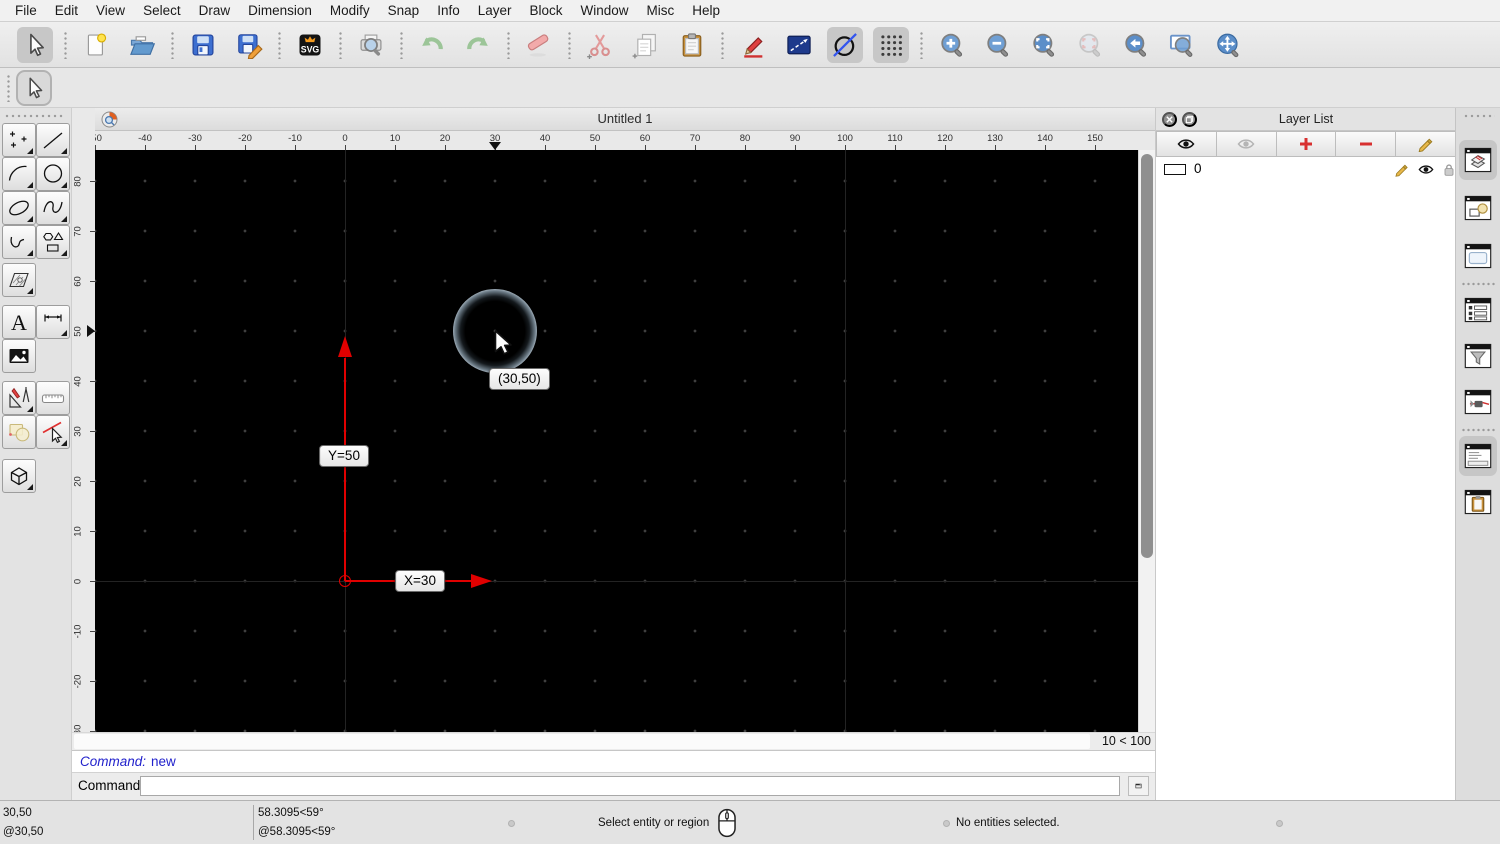 Image resolution: width=1500 pixels, height=844 pixels. What do you see at coordinates (53, 322) in the screenshot?
I see `dimension-tool-button` at bounding box center [53, 322].